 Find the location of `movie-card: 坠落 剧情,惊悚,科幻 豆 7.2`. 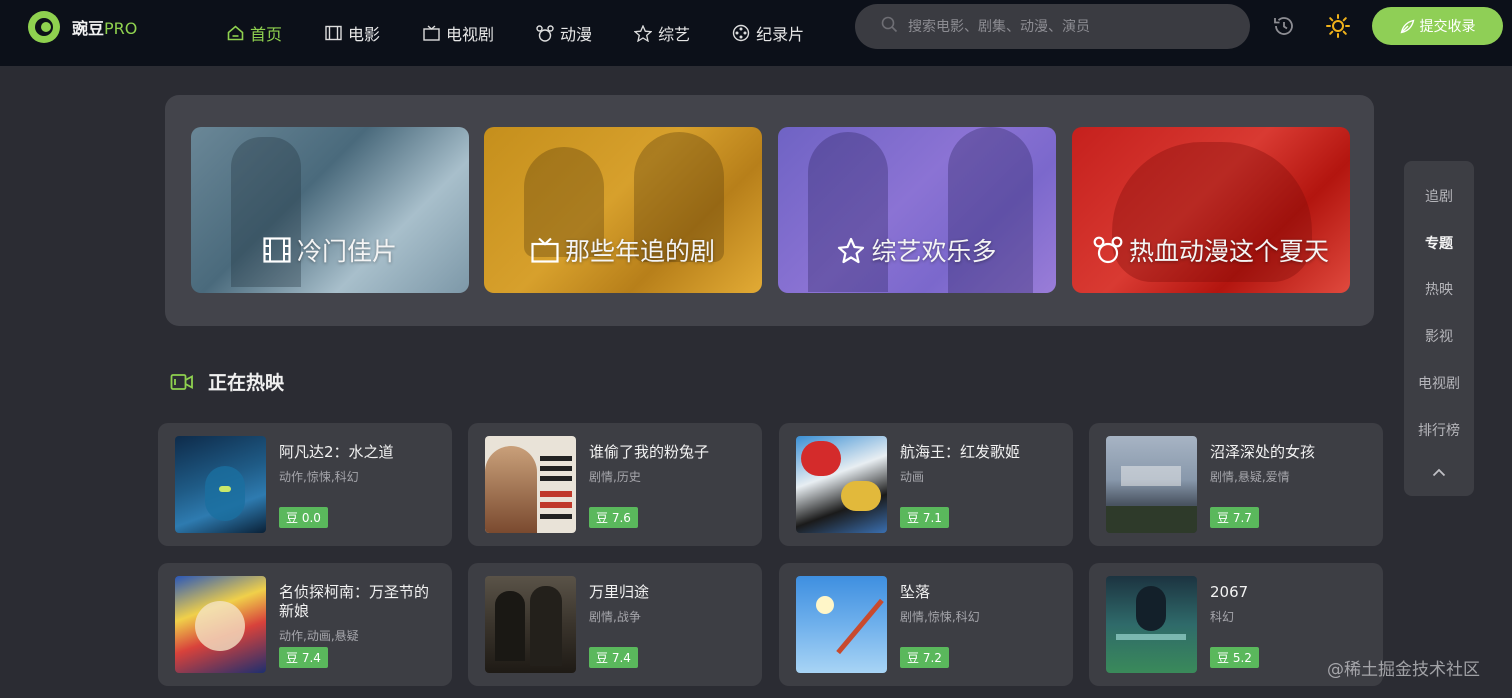

movie-card: 坠落 剧情,惊悚,科幻 豆 7.2 is located at coordinates (926, 624).